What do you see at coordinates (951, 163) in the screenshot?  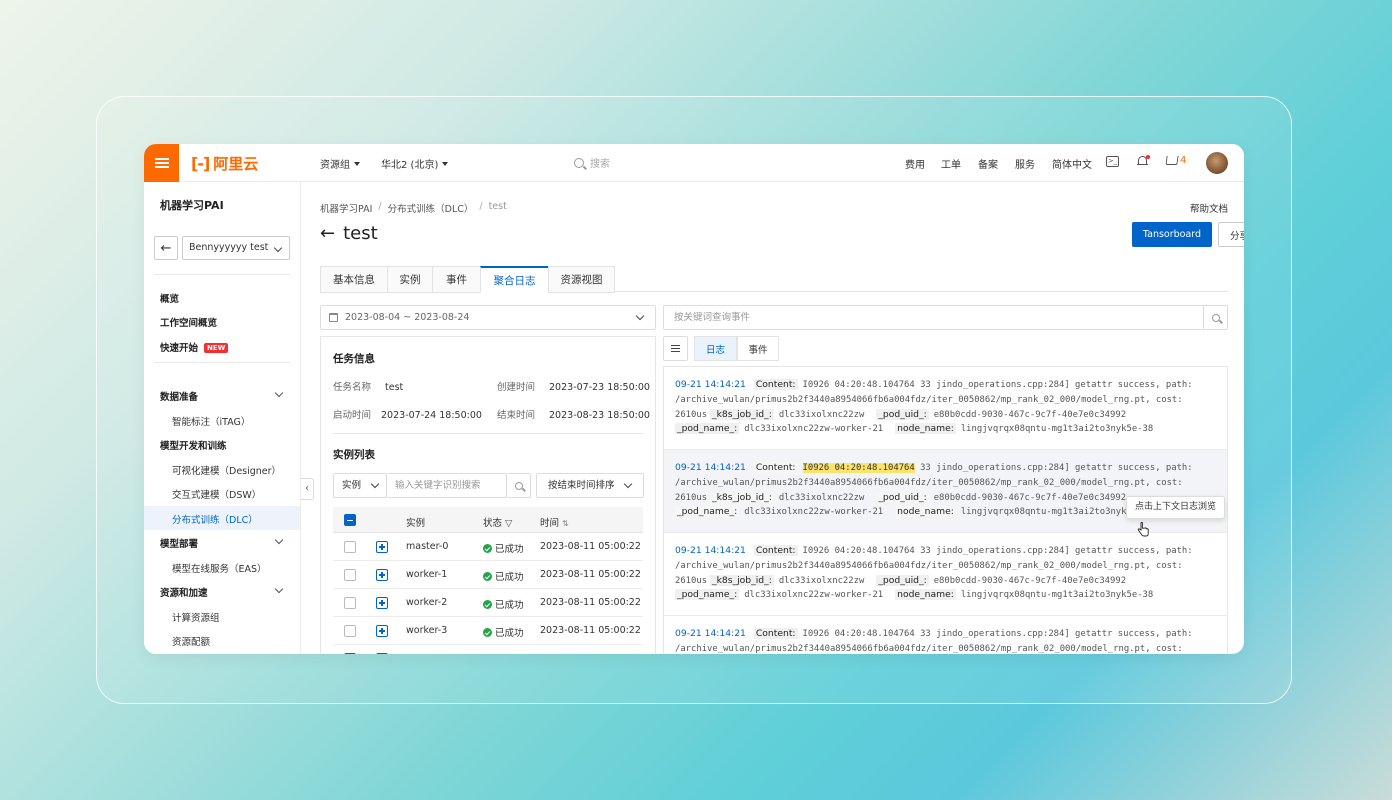 I see `nav-link-ticket: 工单` at bounding box center [951, 163].